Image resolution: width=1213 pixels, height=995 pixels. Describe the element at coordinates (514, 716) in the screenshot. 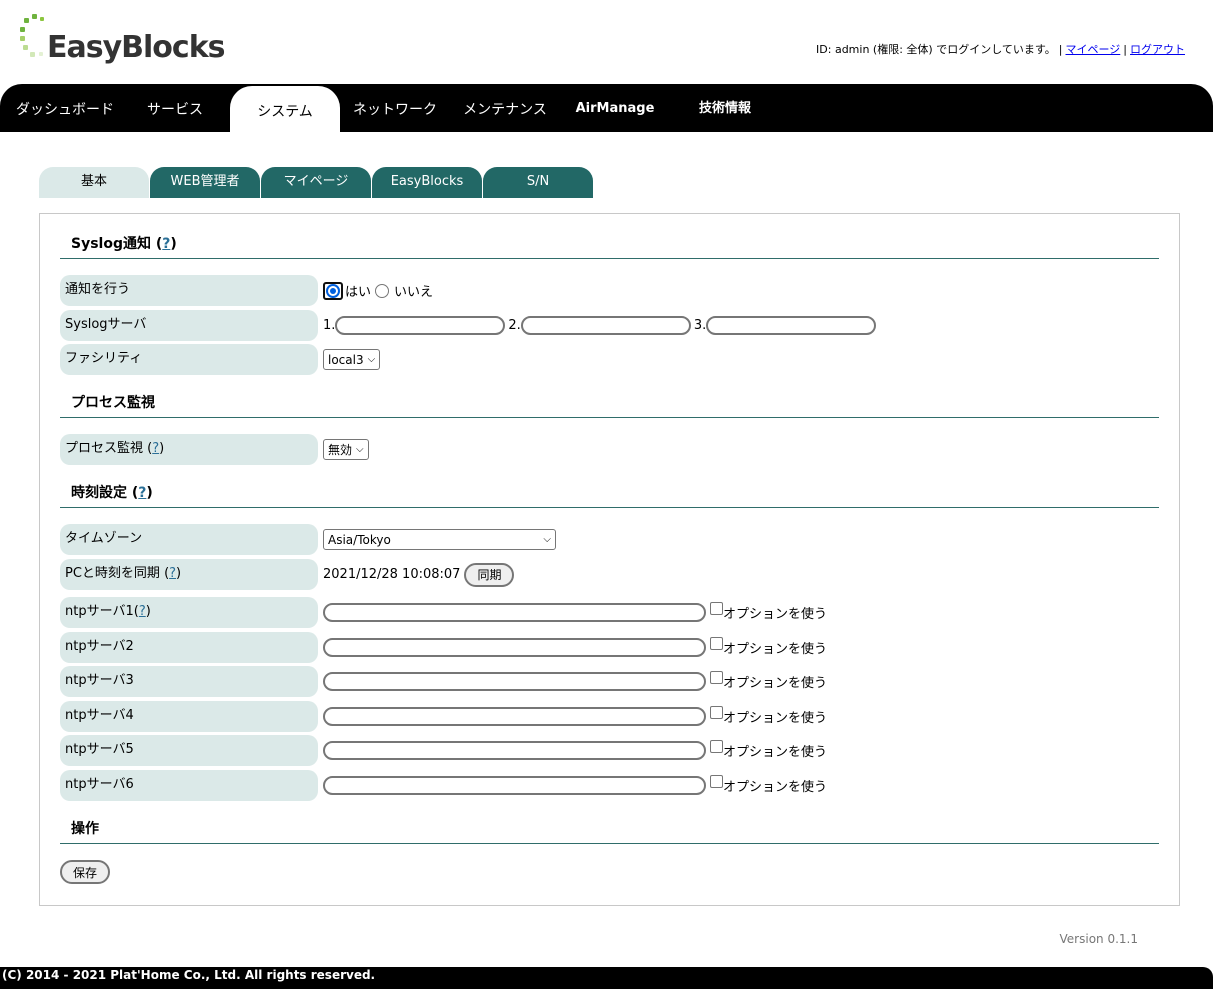

I see `ntp-server-4-input` at that location.